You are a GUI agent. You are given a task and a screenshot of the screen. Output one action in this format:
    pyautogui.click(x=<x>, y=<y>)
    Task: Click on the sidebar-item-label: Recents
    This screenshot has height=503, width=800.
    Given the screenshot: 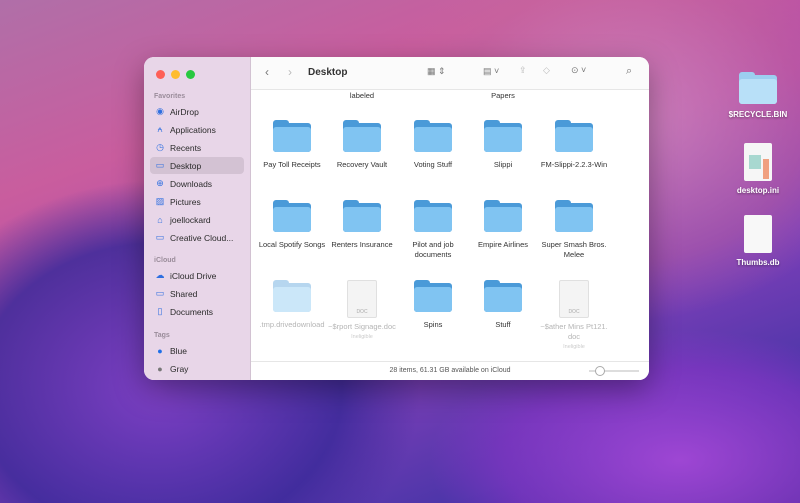 What is the action you would take?
    pyautogui.click(x=186, y=147)
    